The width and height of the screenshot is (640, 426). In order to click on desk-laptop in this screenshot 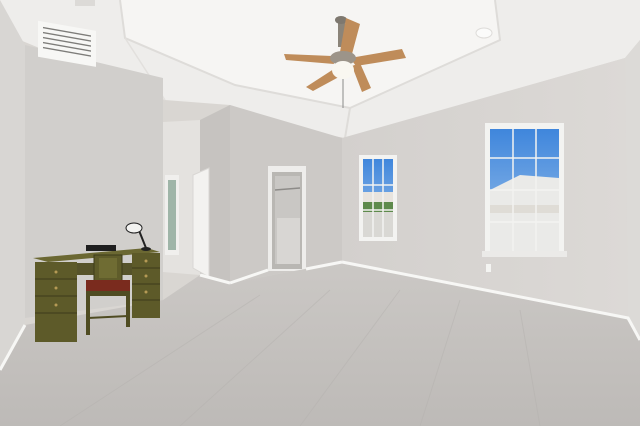, I will do `click(101, 248)`.